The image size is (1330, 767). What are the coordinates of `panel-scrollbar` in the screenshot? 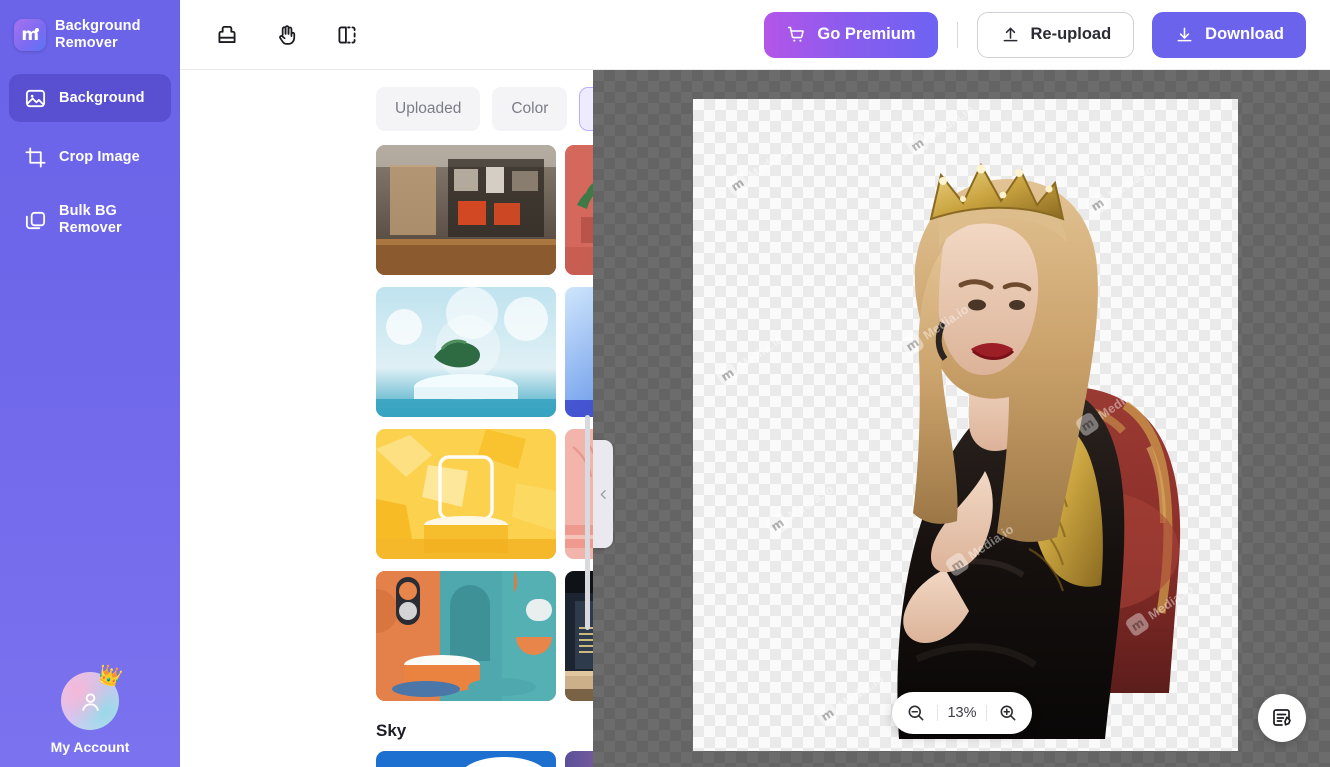 It's located at (587, 522).